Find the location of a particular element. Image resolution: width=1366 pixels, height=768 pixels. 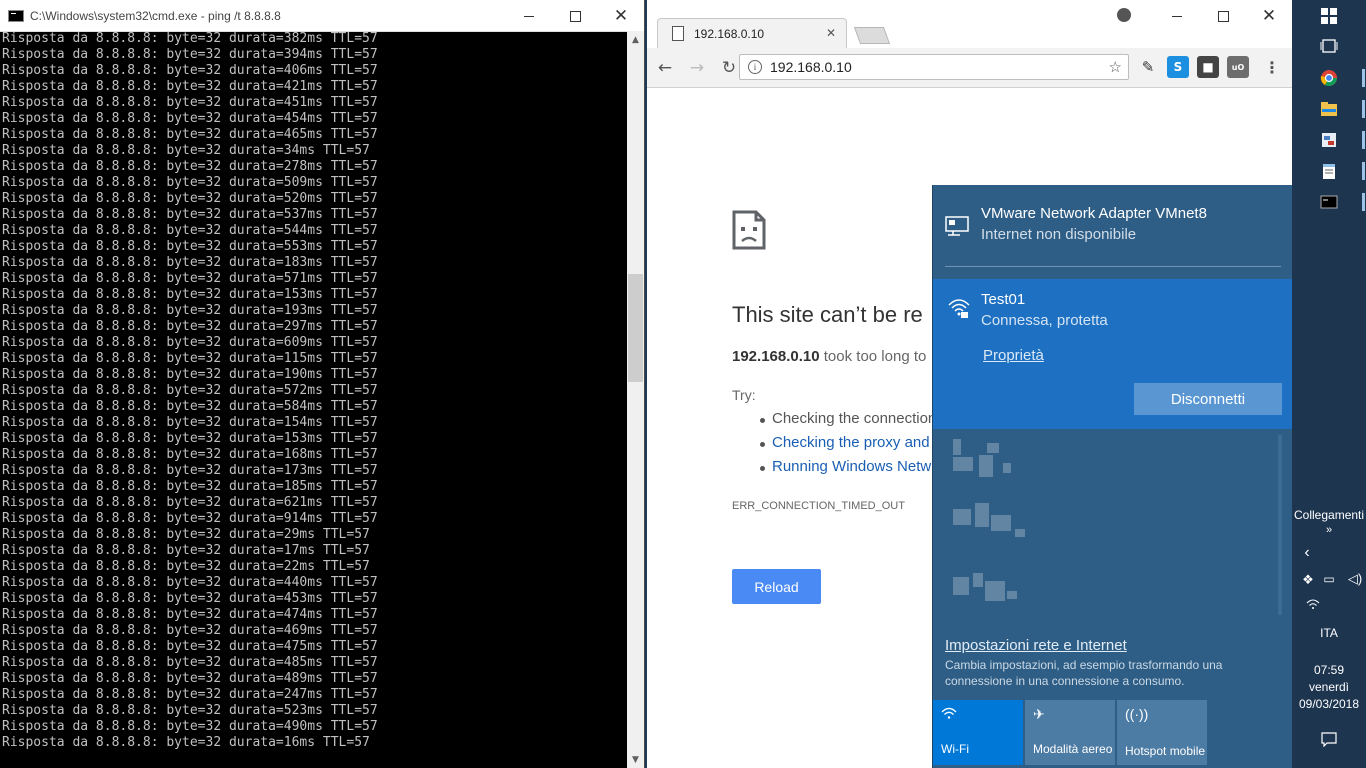

new-tab-button is located at coordinates (872, 35).